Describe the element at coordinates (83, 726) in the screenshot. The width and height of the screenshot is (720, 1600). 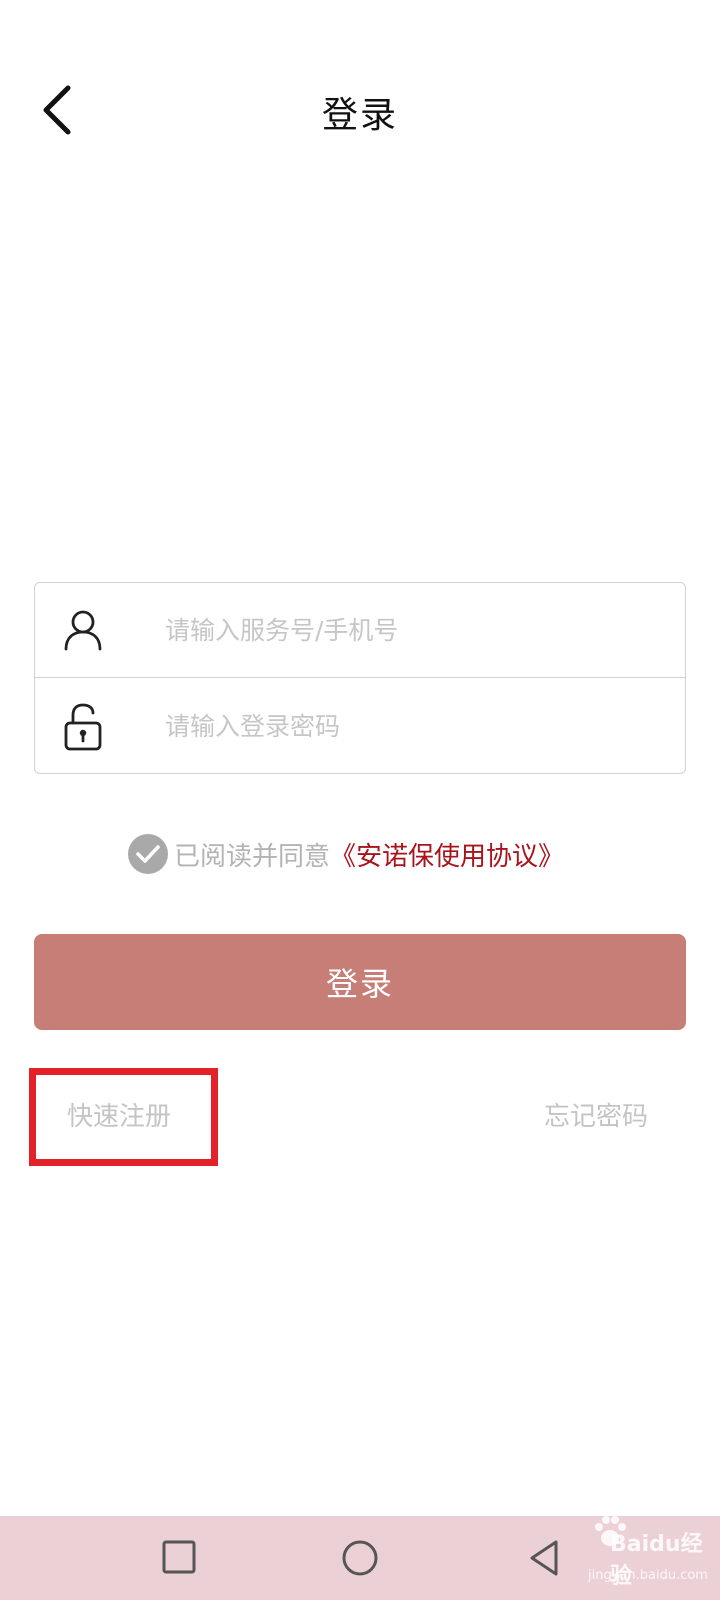
I see `lock-icon` at that location.